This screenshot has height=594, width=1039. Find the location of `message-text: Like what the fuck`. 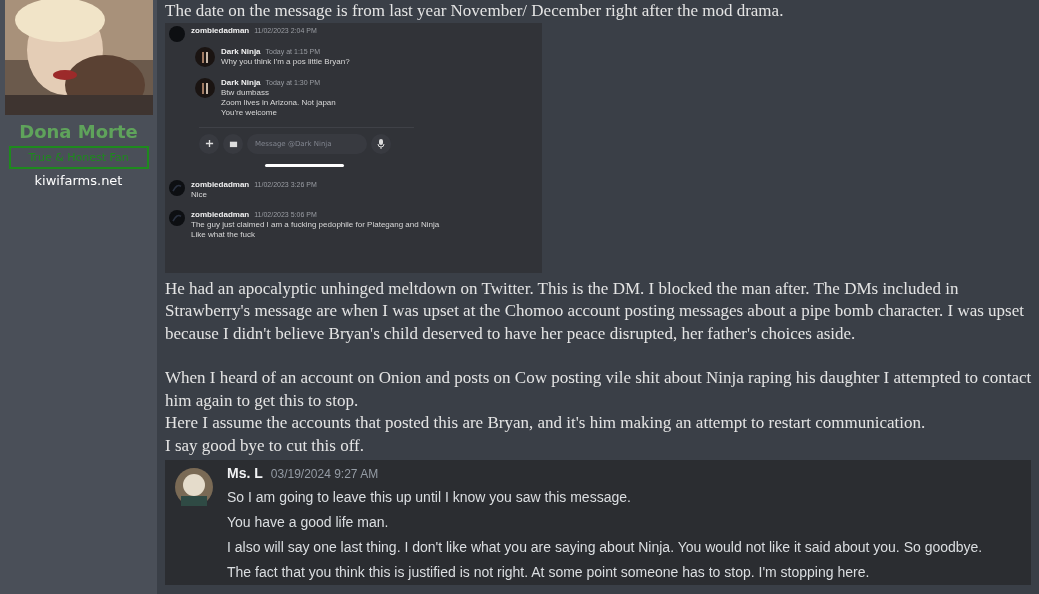

message-text: Like what the fuck is located at coordinates (224, 234).